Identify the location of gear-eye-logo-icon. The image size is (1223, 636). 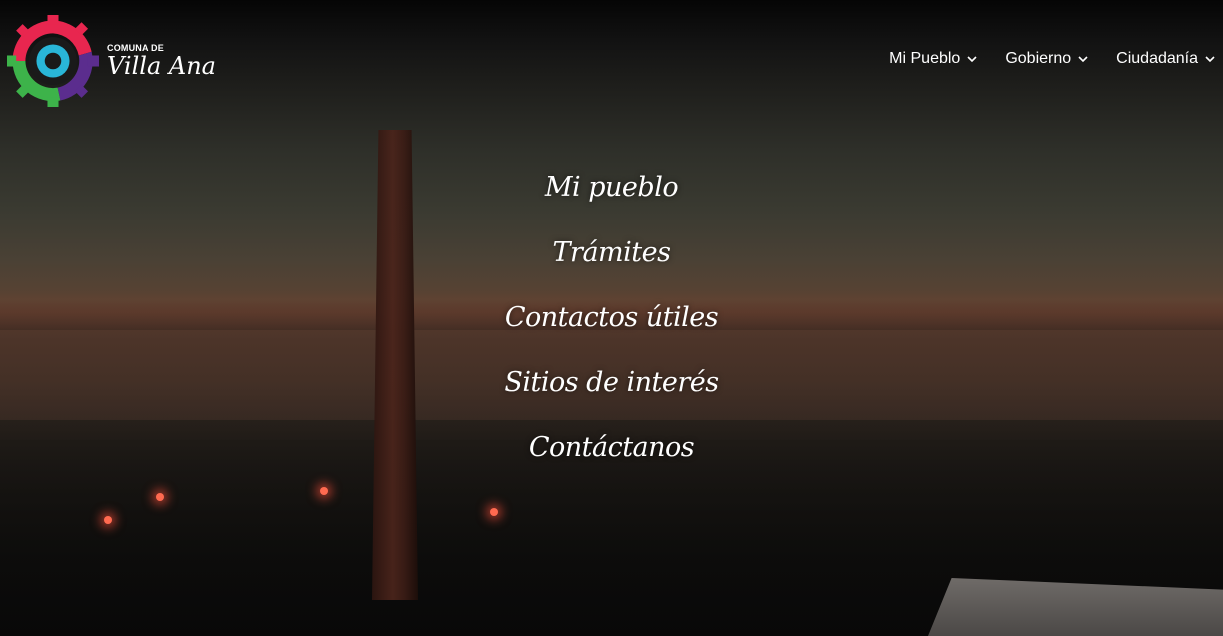
(53, 61).